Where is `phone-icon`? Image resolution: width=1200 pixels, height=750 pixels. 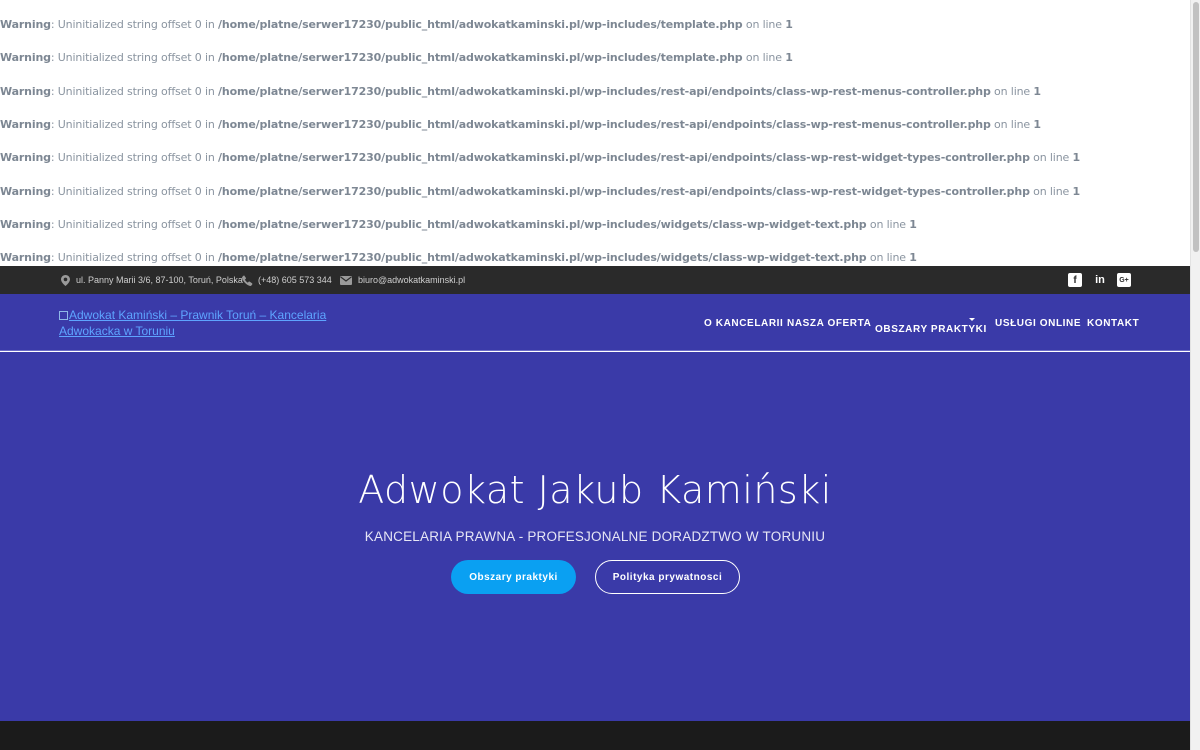 phone-icon is located at coordinates (247, 280).